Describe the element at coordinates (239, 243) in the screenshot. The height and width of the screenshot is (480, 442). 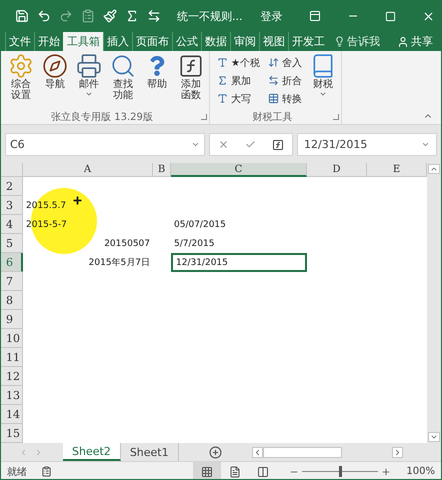
I see `table-cell: 5/7/2015` at that location.